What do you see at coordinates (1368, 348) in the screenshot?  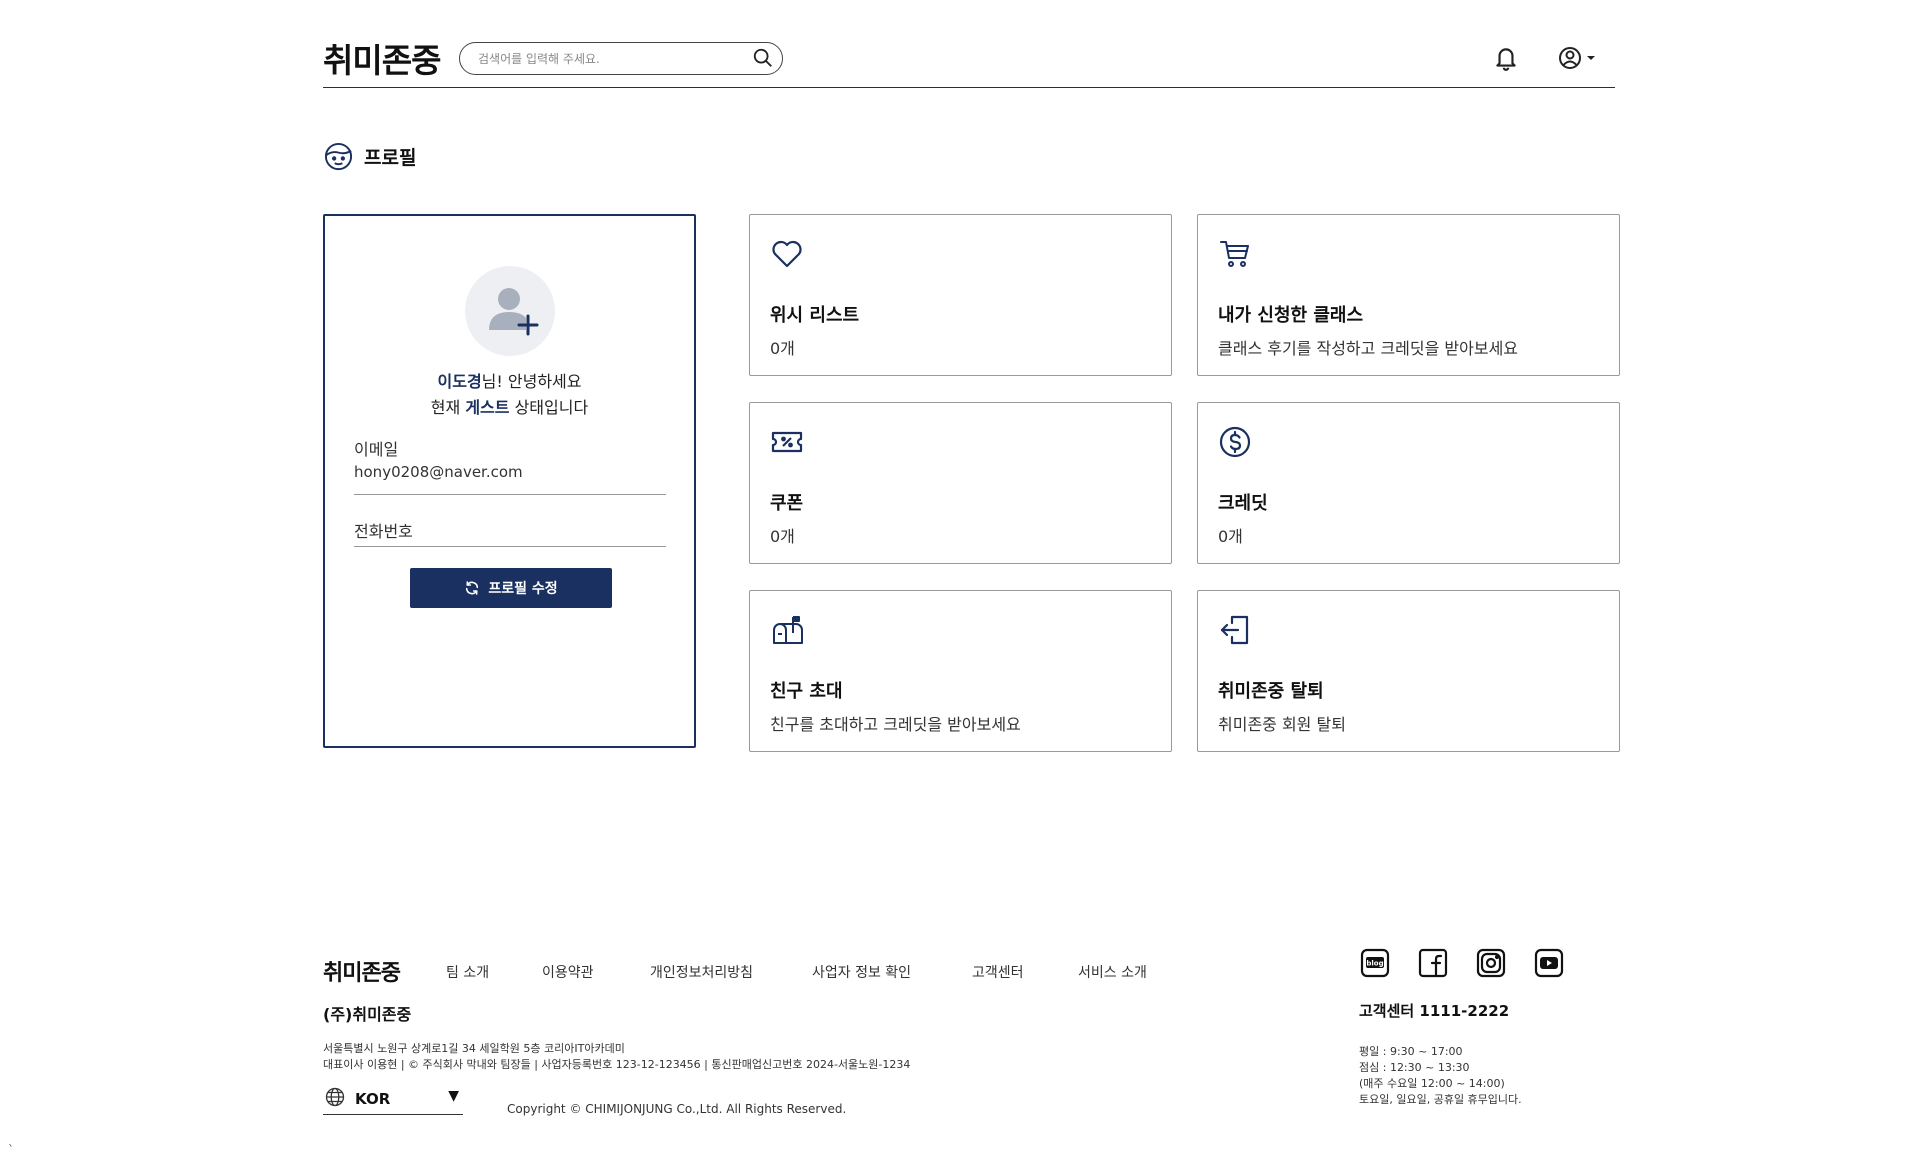 I see `card-desc: 클래스 후기를 작성하고 크레딧을 받아보세요` at bounding box center [1368, 348].